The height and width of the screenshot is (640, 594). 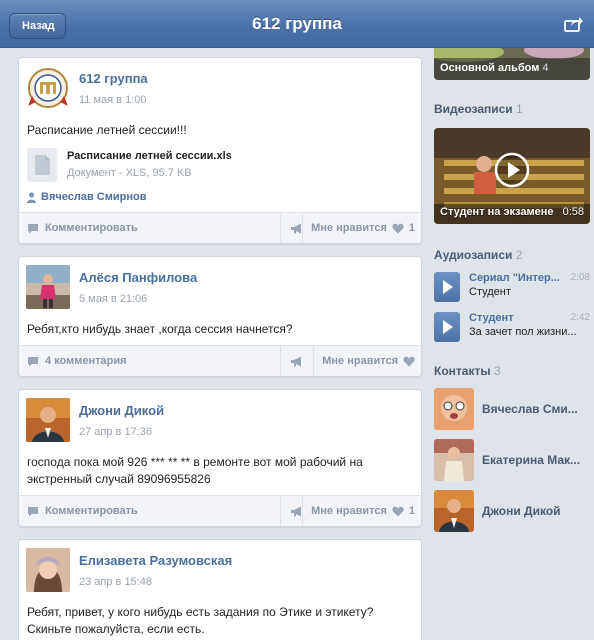 I want to click on page-title: 612 группа, so click(x=297, y=23).